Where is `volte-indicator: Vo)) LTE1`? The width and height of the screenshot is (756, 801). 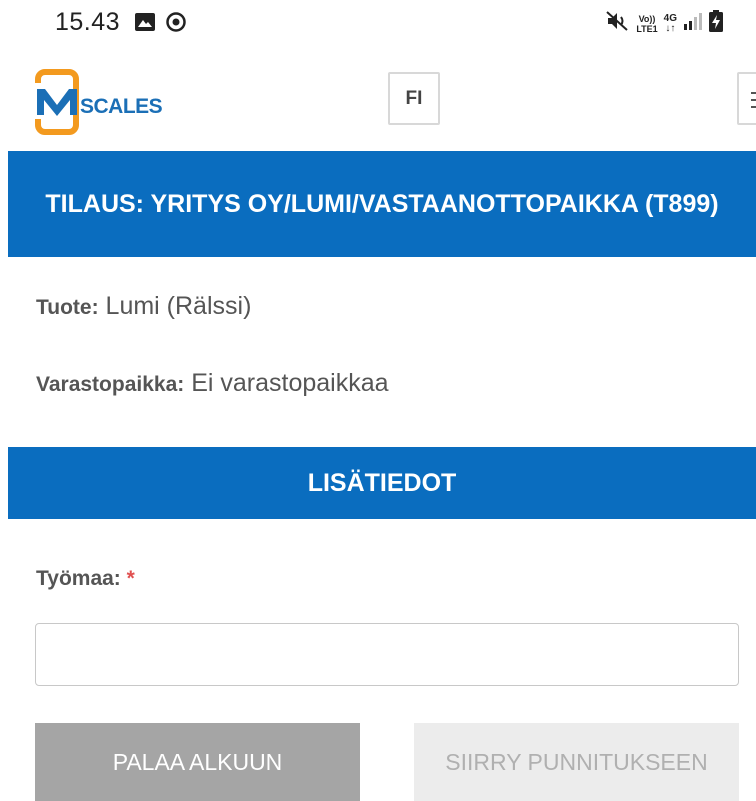 volte-indicator: Vo)) LTE1 is located at coordinates (646, 24).